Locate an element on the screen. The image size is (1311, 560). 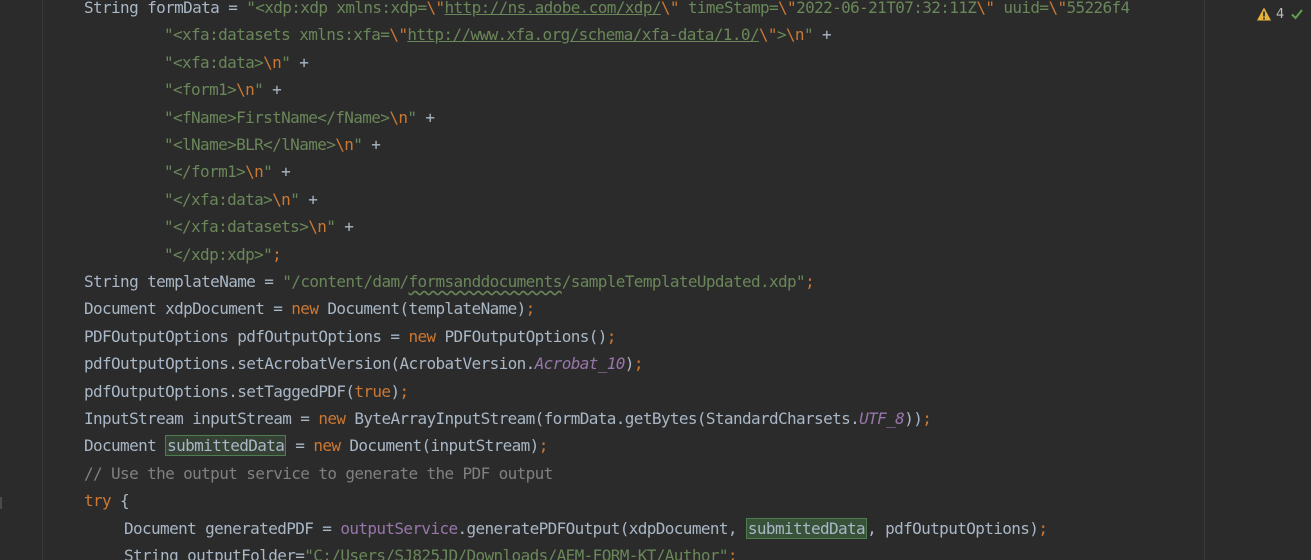
warning-count: 4 is located at coordinates (1280, 14).